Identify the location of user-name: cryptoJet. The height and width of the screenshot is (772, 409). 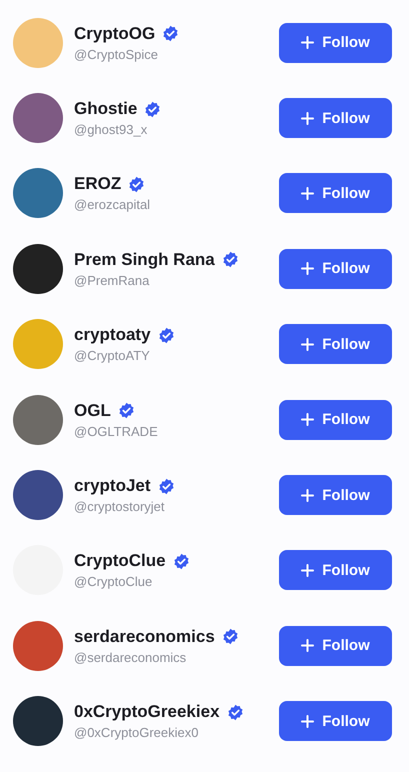
(112, 486).